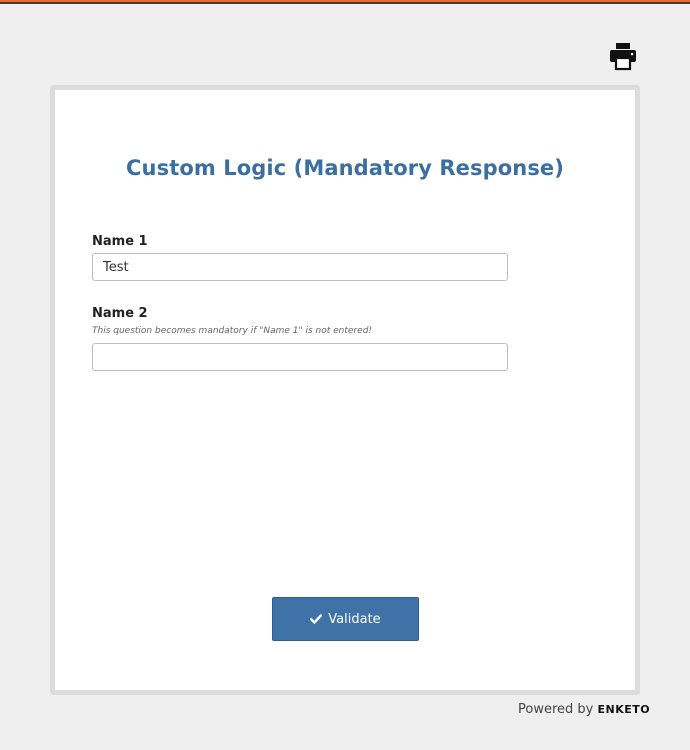  What do you see at coordinates (316, 619) in the screenshot?
I see `check-icon` at bounding box center [316, 619].